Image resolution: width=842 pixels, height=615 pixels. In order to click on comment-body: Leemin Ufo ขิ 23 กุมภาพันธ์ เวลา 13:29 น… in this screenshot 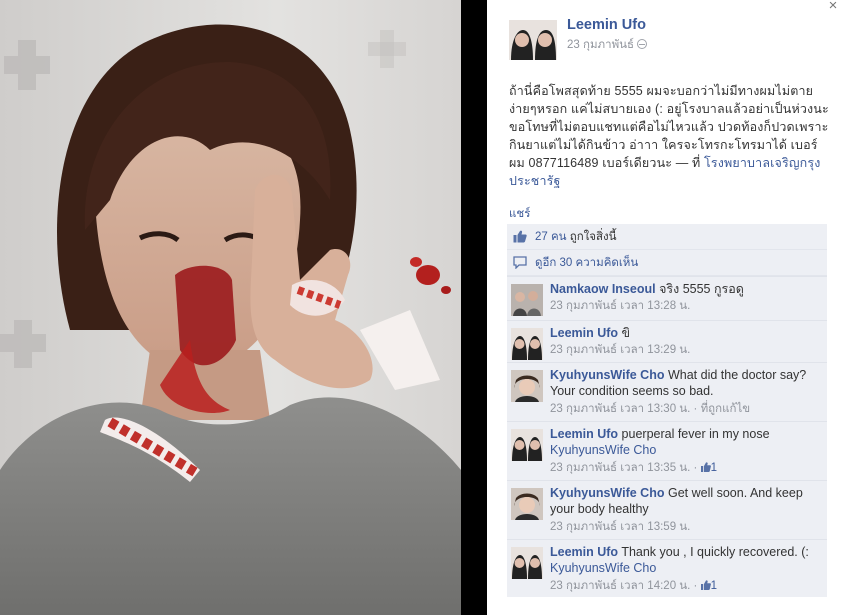, I will do `click(687, 342)`.